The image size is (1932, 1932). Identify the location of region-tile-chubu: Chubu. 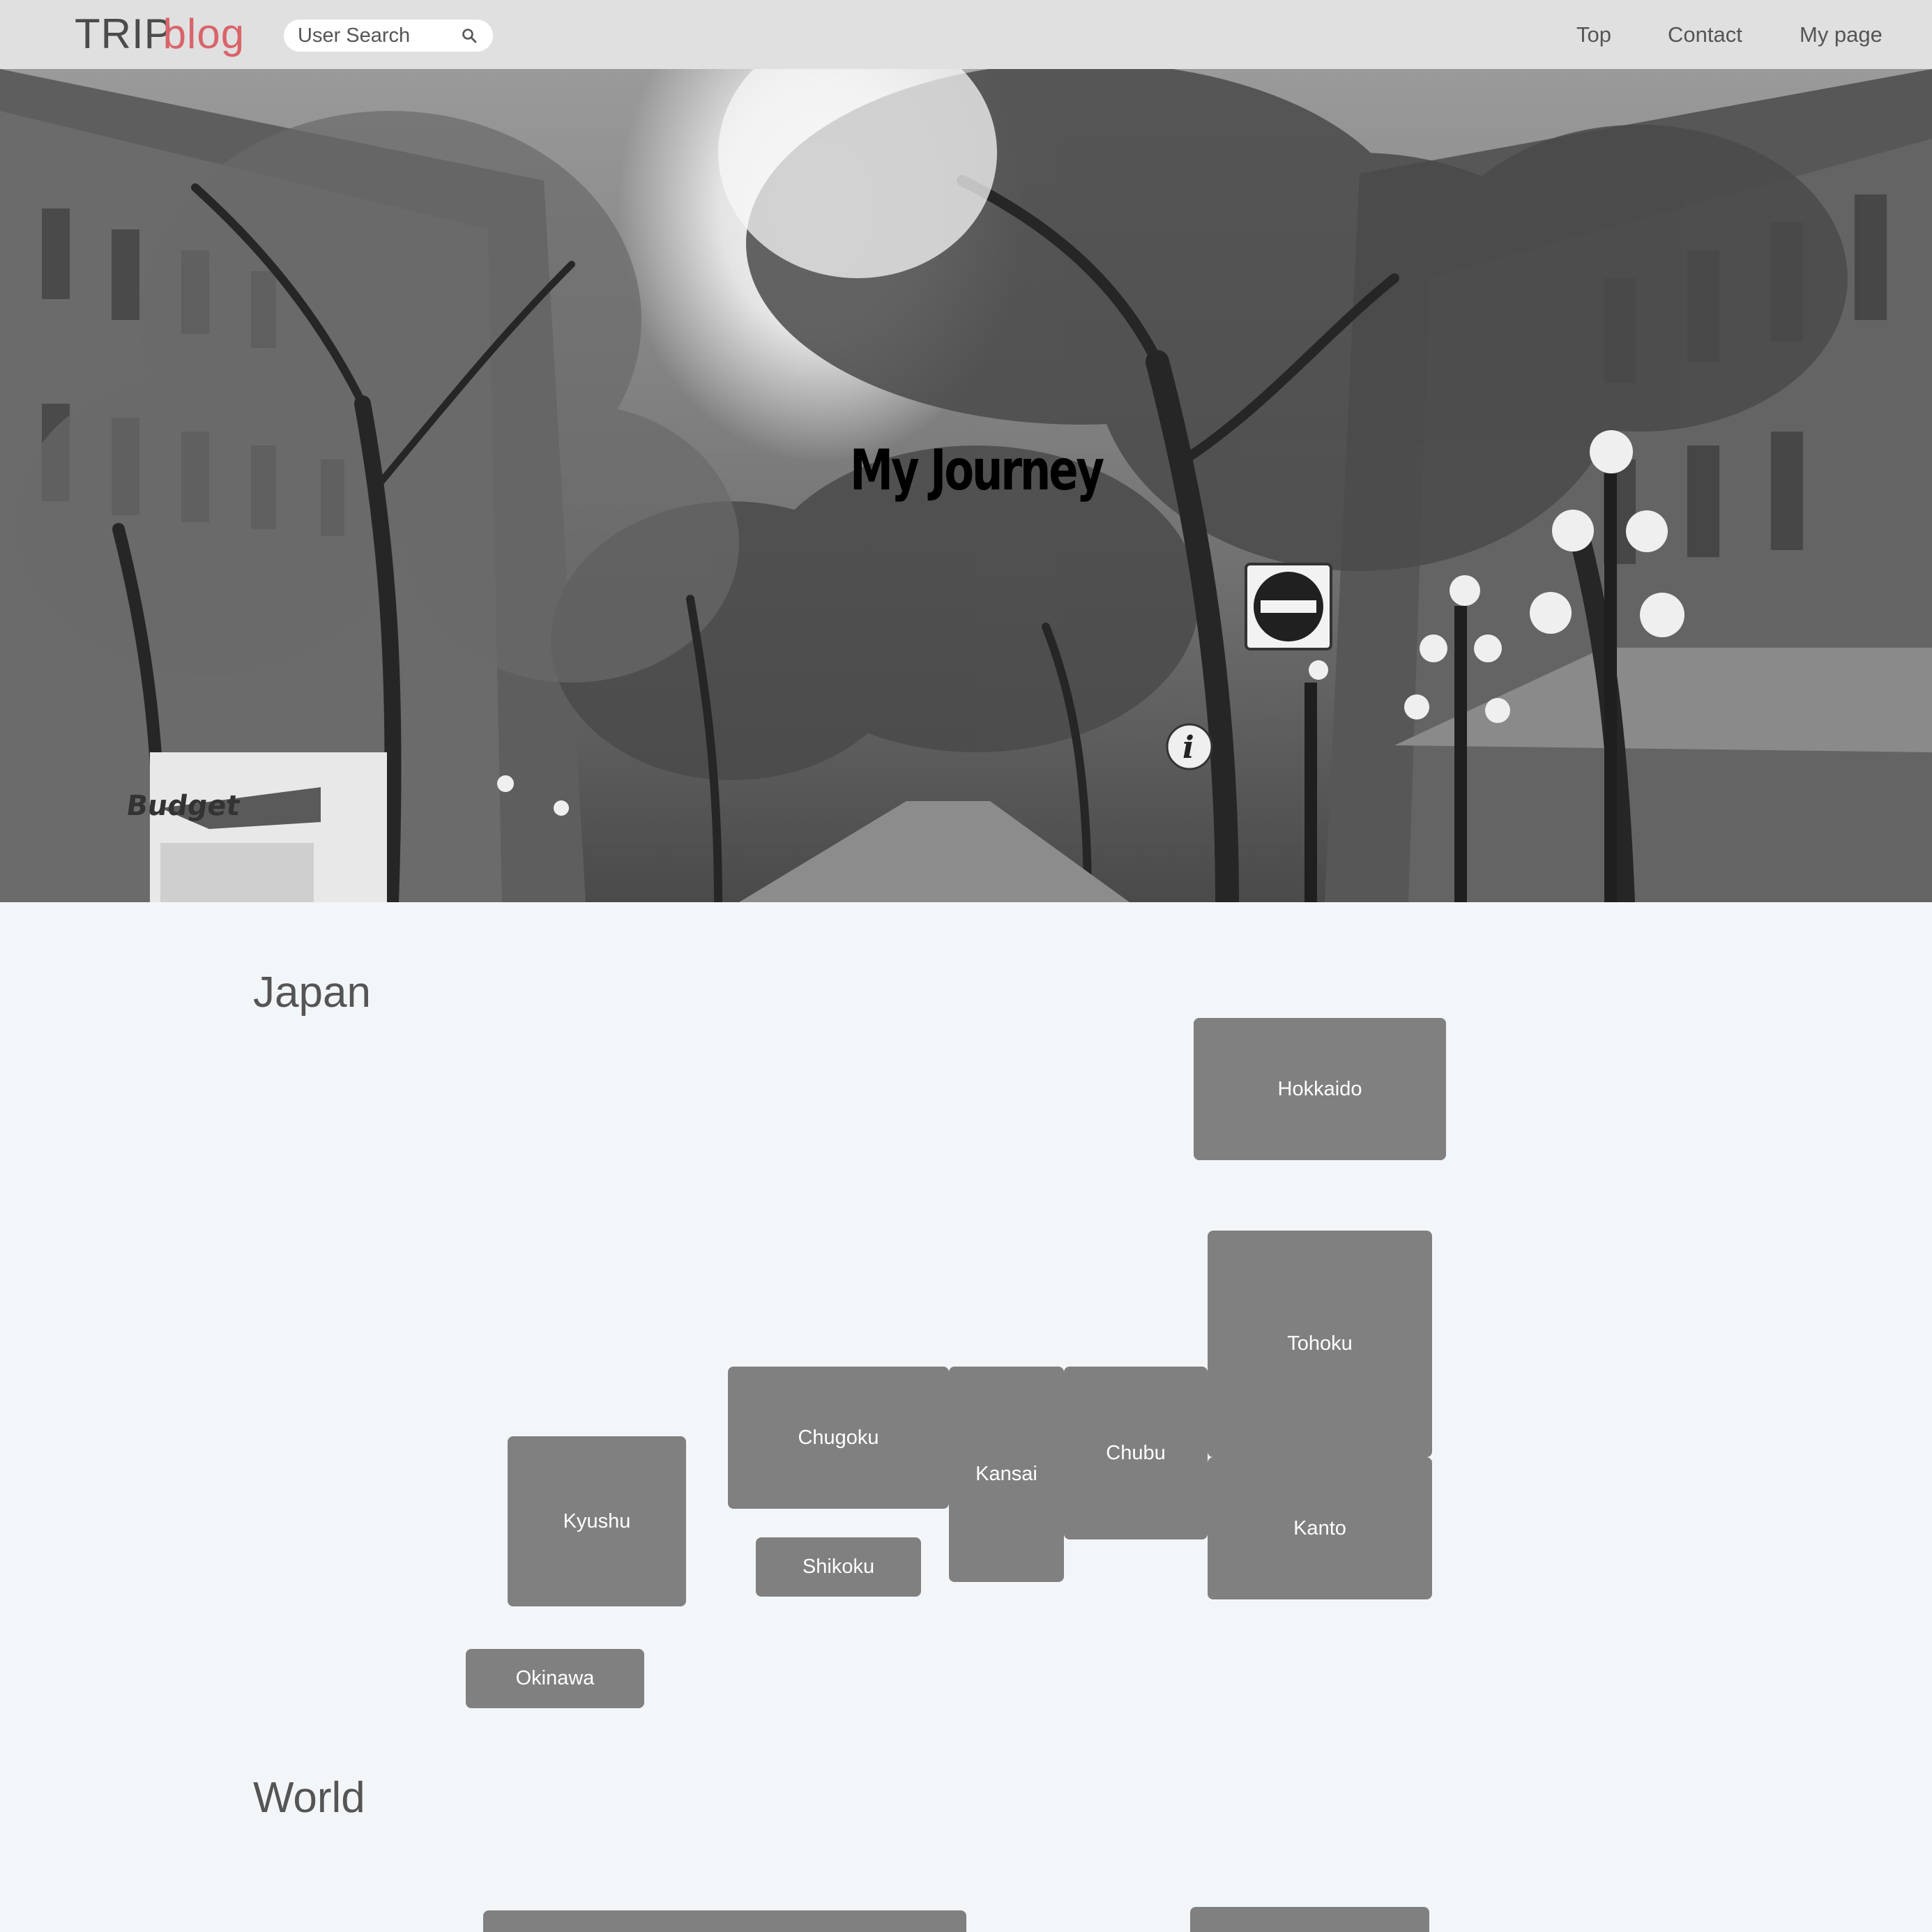
(1136, 1453).